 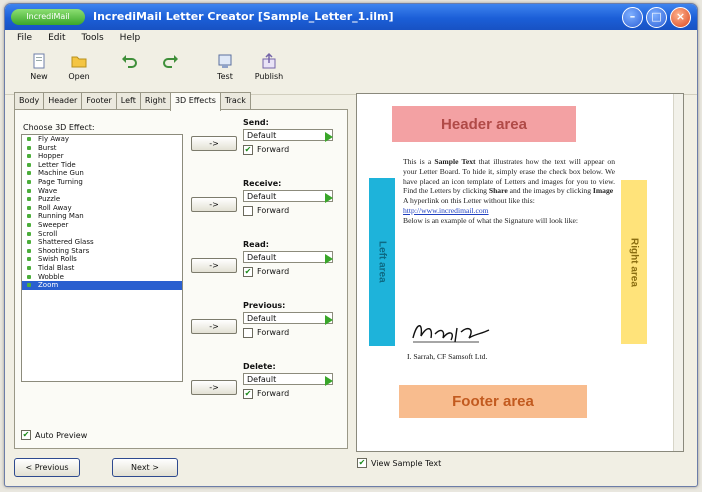 I want to click on header-area: Header area, so click(x=484, y=124).